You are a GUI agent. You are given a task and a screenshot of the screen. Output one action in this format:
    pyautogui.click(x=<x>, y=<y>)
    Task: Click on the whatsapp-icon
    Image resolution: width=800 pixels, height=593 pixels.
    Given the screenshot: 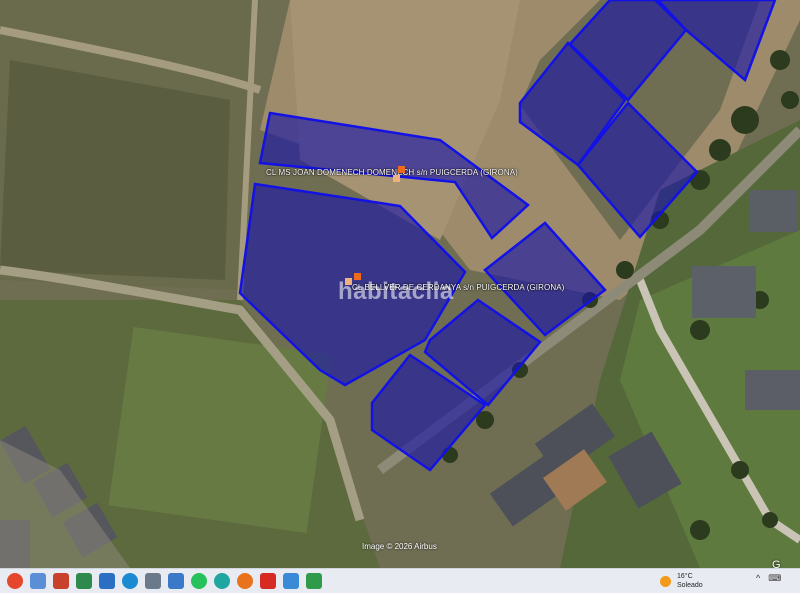 What is the action you would take?
    pyautogui.click(x=199, y=581)
    